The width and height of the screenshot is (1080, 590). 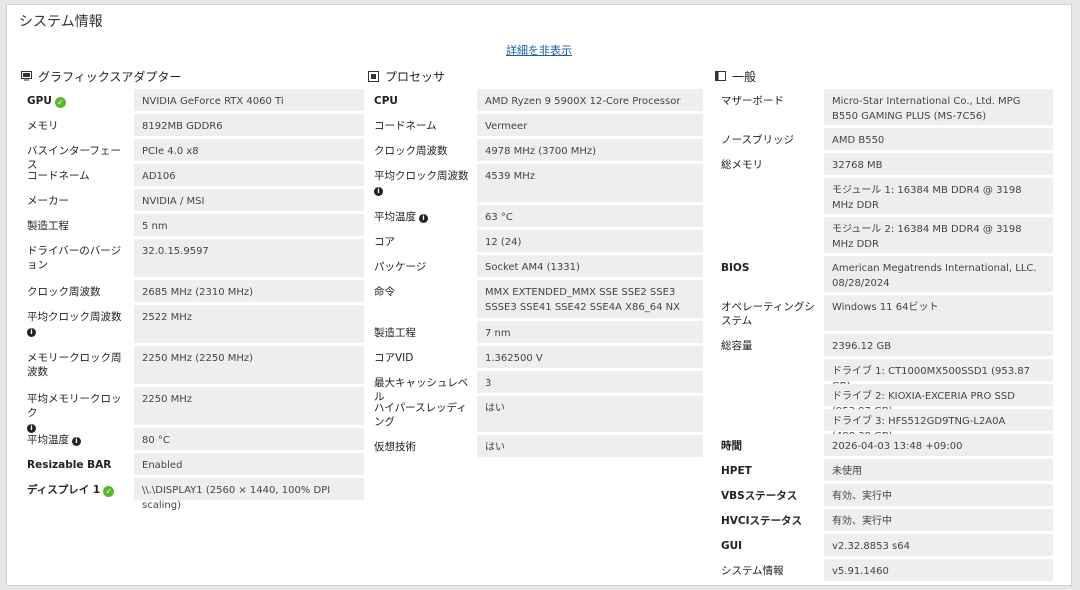 I want to click on row-value: 7 nm, so click(x=590, y=332).